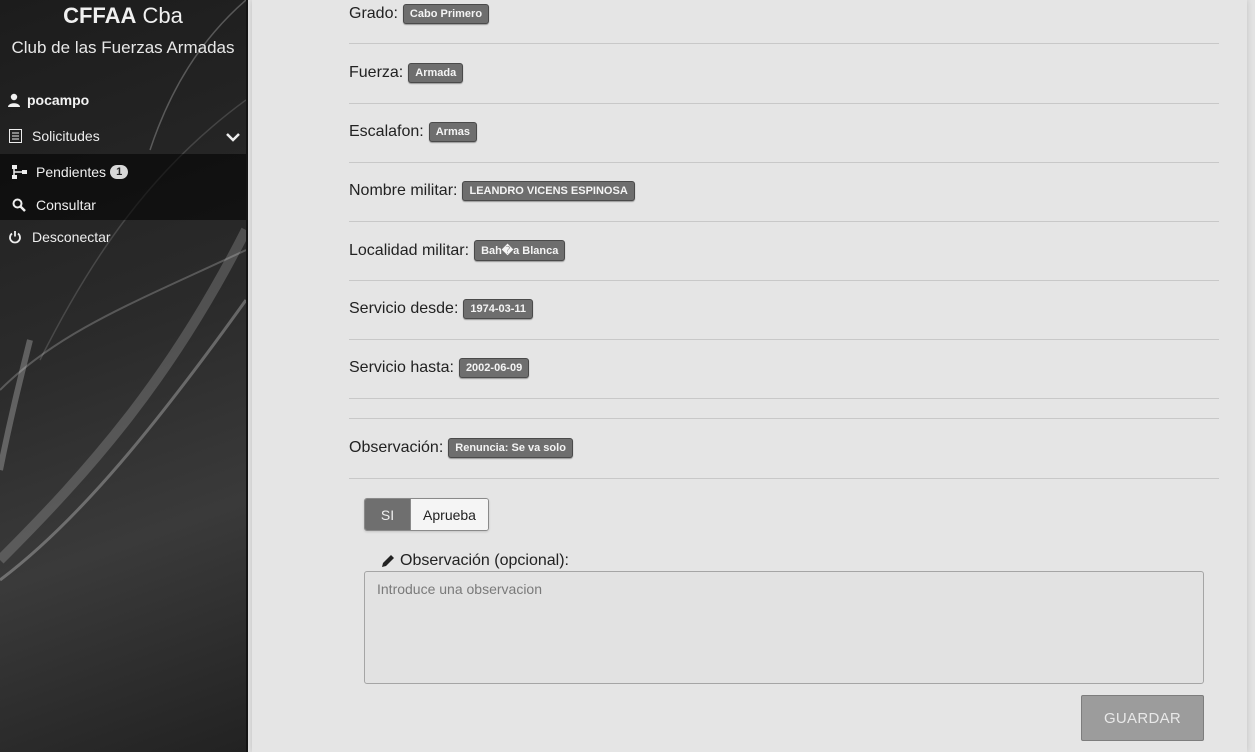 Image resolution: width=1255 pixels, height=752 pixels. Describe the element at coordinates (119, 172) in the screenshot. I see `pending-count-badge: 1` at that location.